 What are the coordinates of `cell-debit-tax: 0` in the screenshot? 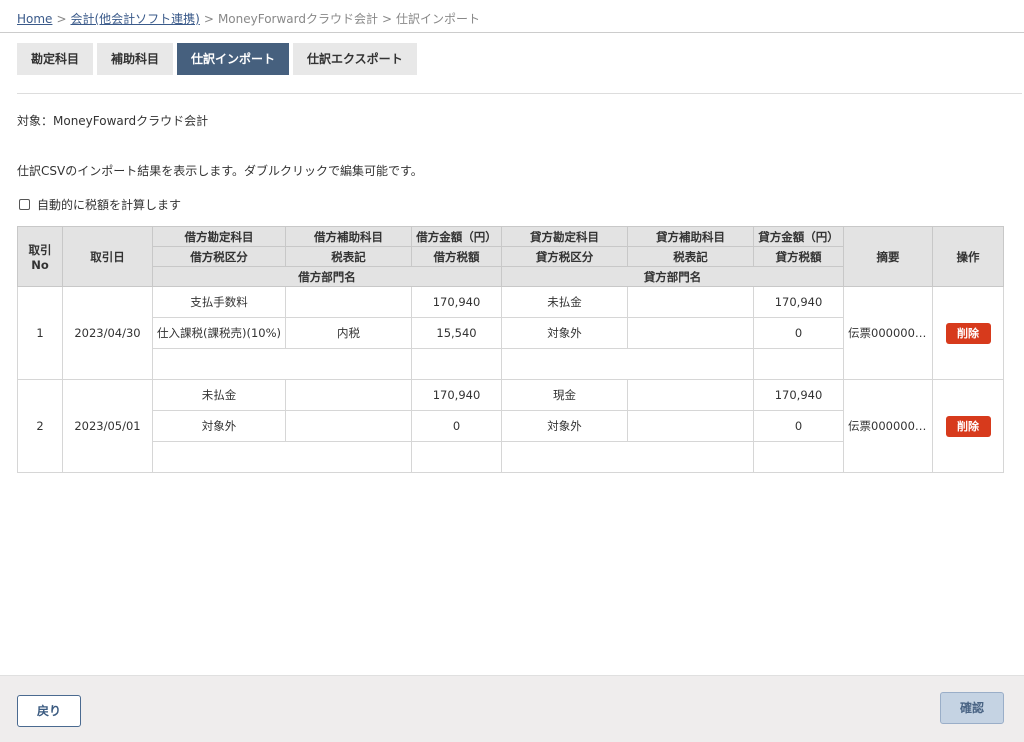 It's located at (456, 426).